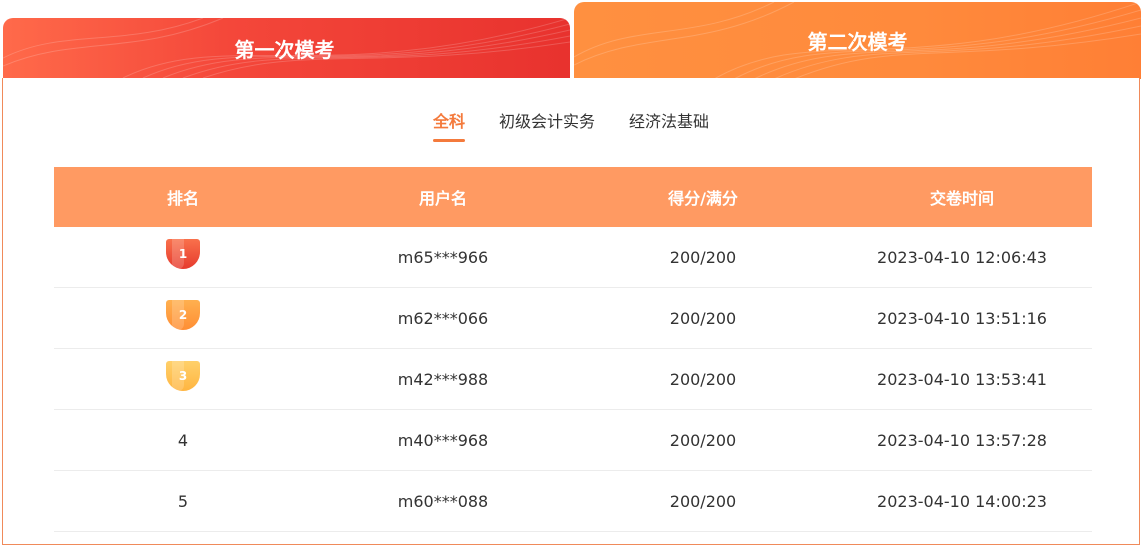 The width and height of the screenshot is (1144, 547). I want to click on rank-cell: 1, so click(183, 254).